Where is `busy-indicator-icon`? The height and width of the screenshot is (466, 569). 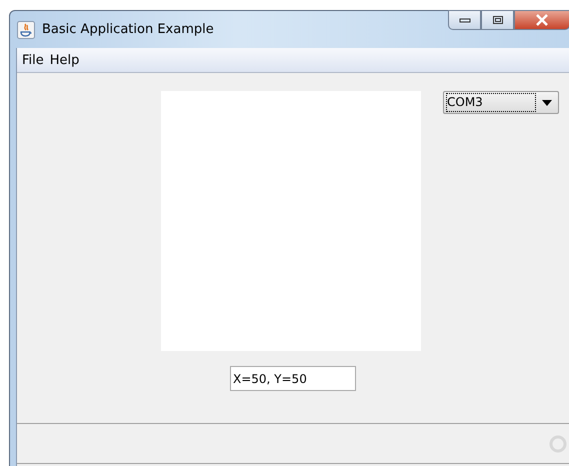 busy-indicator-icon is located at coordinates (558, 443).